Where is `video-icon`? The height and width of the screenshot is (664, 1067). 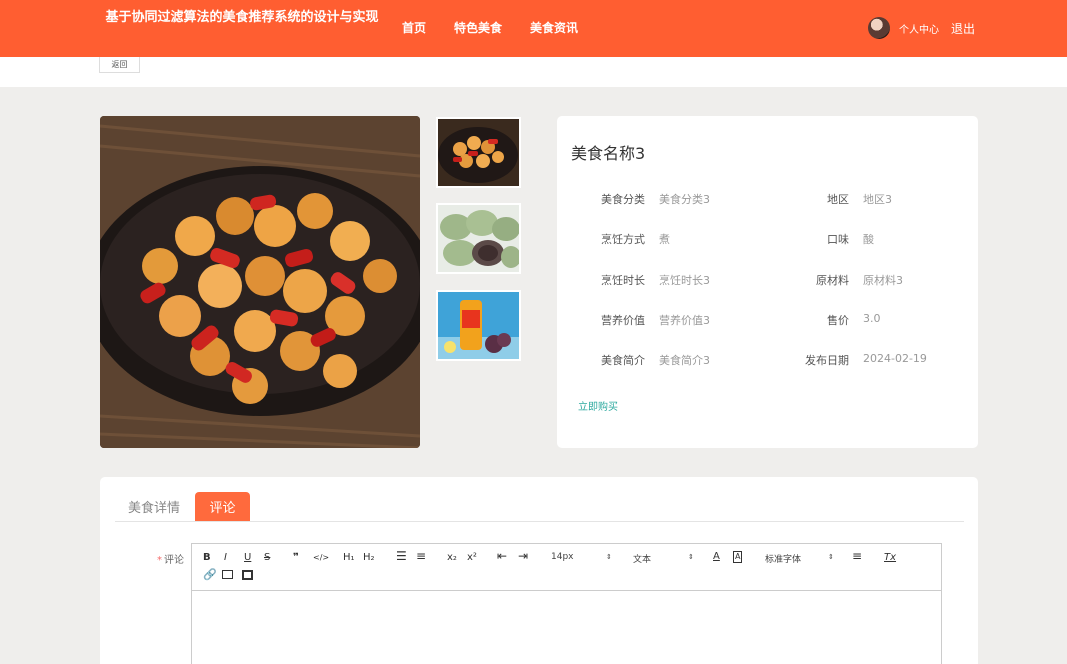 video-icon is located at coordinates (247, 575).